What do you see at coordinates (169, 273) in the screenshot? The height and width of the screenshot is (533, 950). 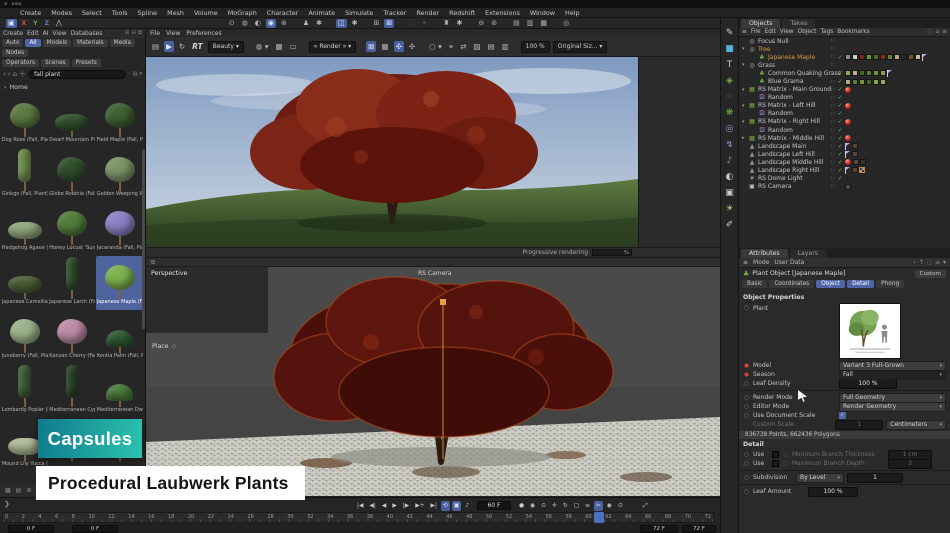 I see `viewport-label: Perspective` at bounding box center [169, 273].